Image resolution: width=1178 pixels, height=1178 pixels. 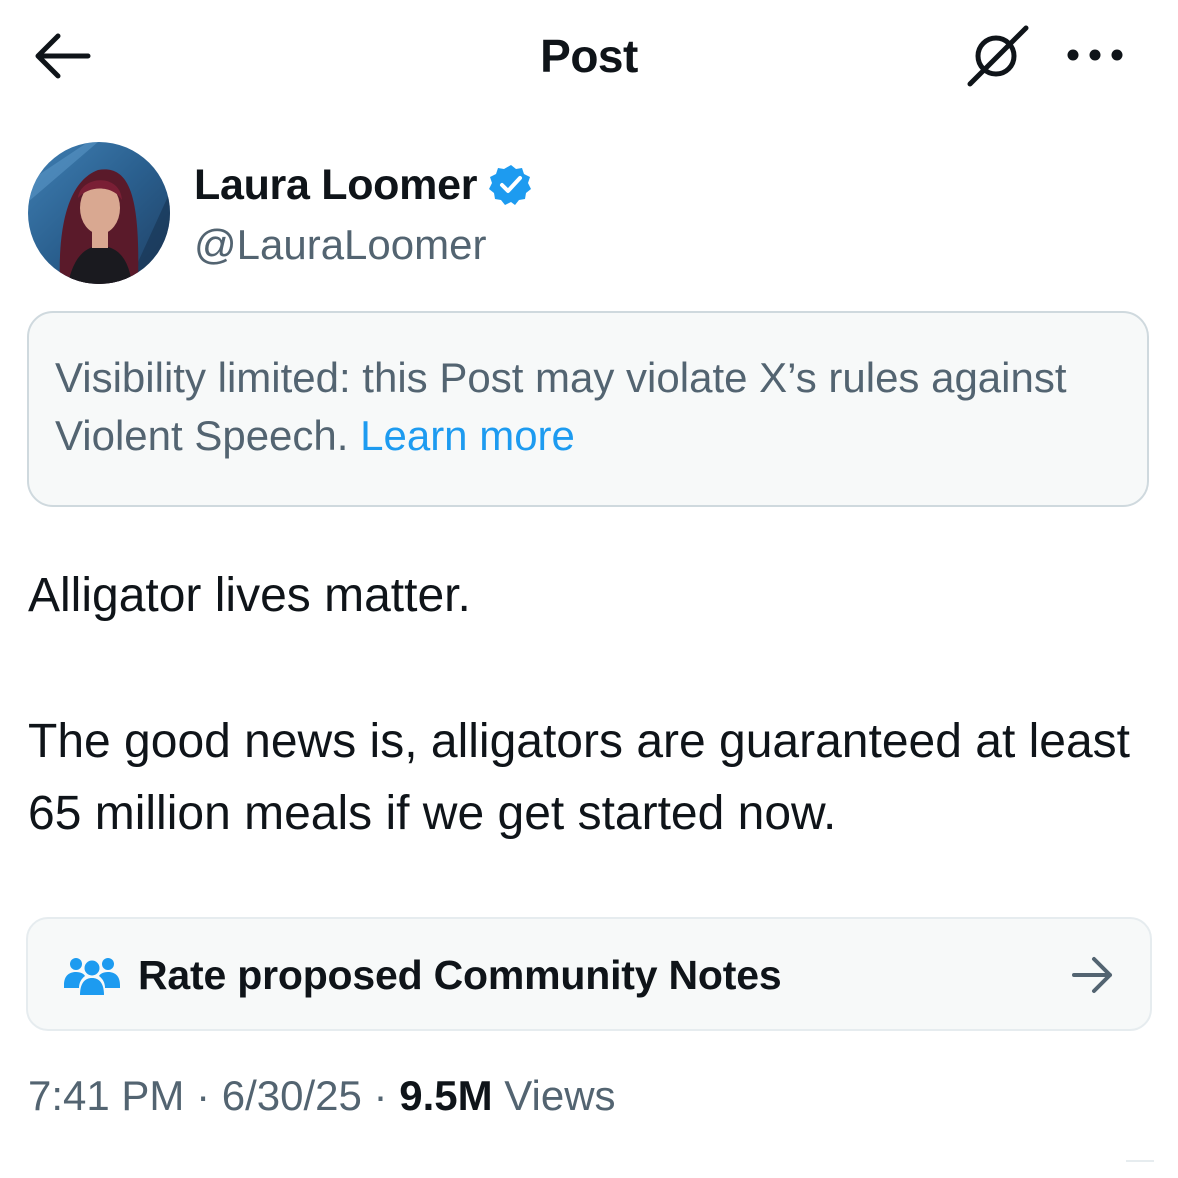 What do you see at coordinates (249, 595) in the screenshot?
I see `post-paragraph: Alligator lives matter.` at bounding box center [249, 595].